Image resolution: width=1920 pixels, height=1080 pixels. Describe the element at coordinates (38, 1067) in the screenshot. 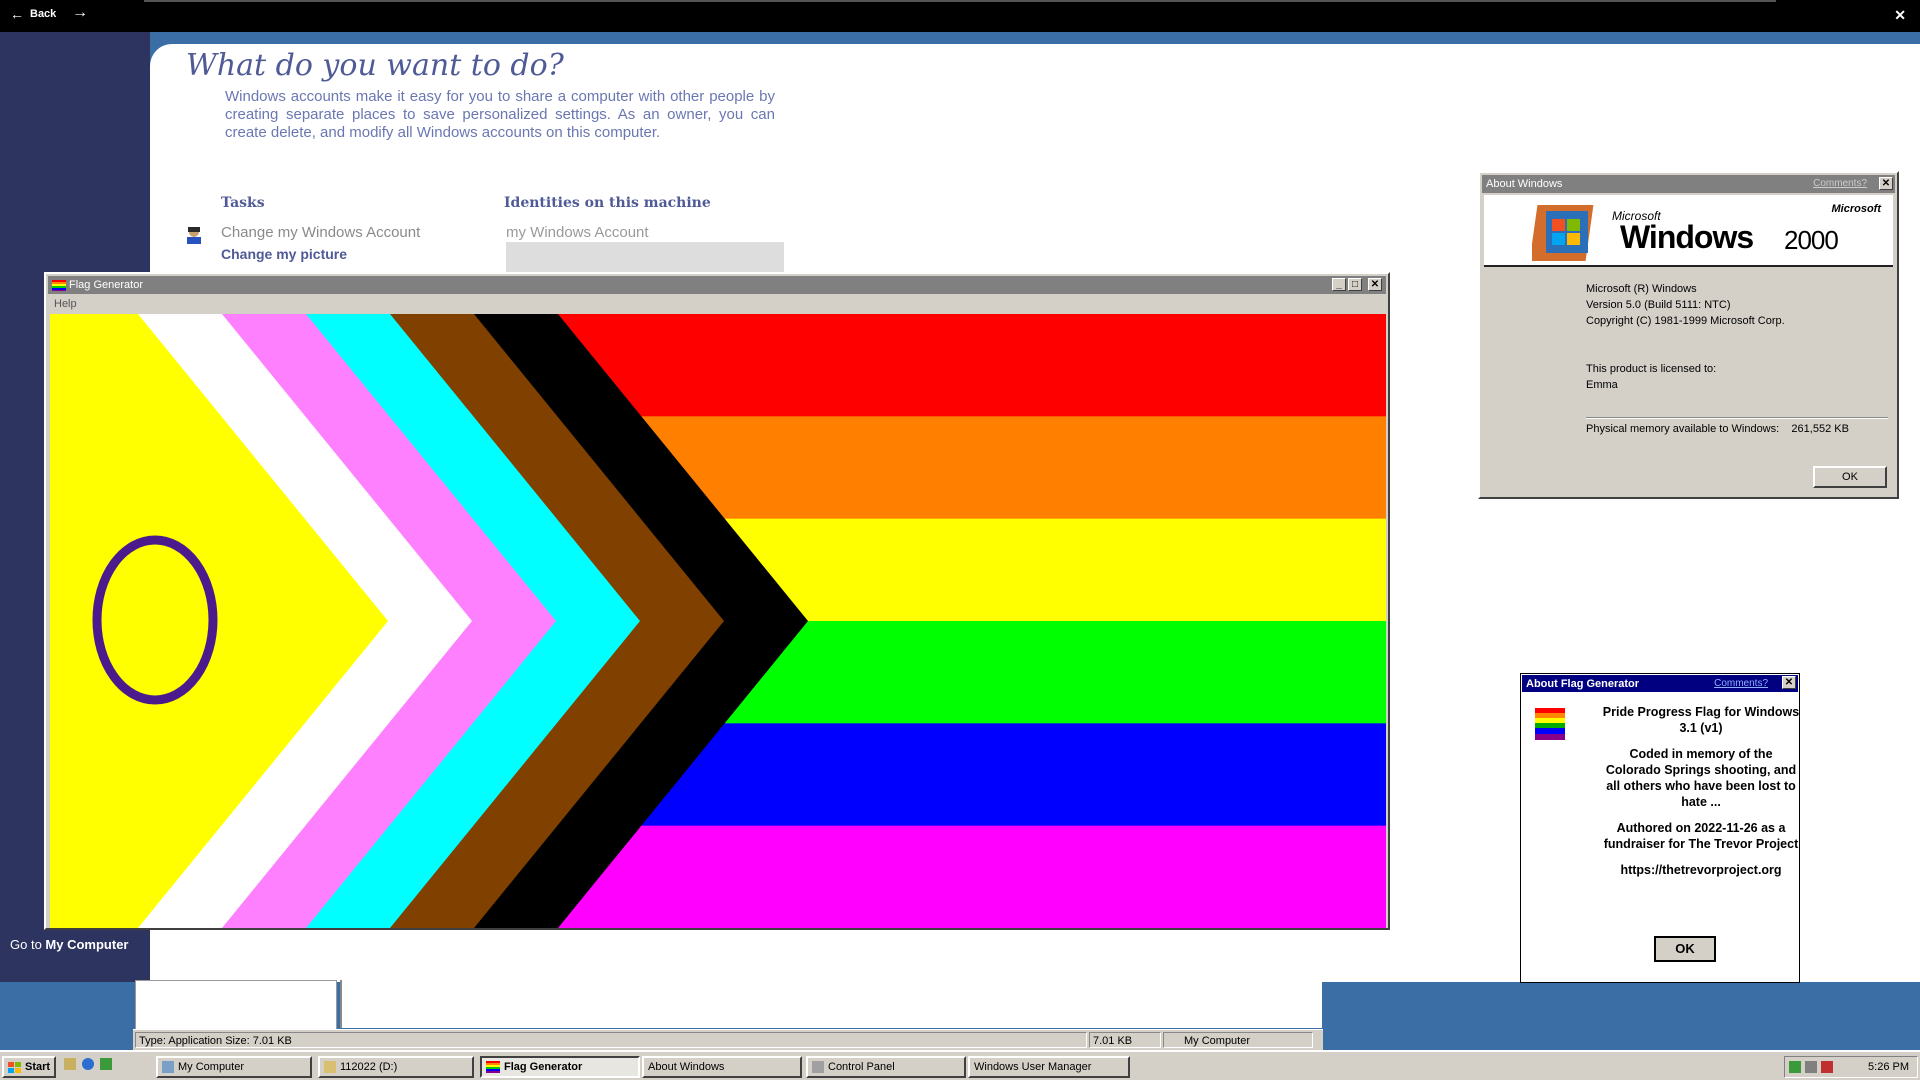

I see `start-label: Start` at that location.